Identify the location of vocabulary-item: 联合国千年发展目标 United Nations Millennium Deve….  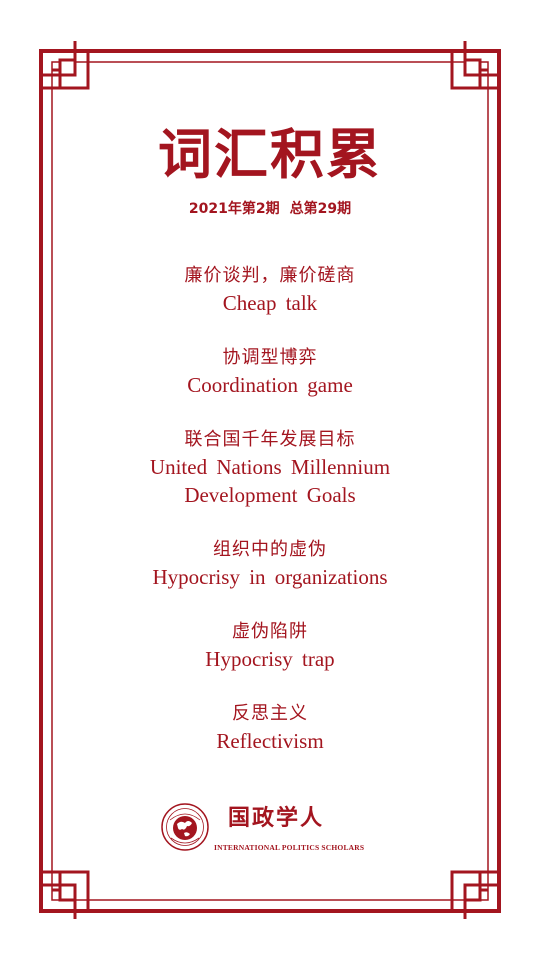
(270, 468).